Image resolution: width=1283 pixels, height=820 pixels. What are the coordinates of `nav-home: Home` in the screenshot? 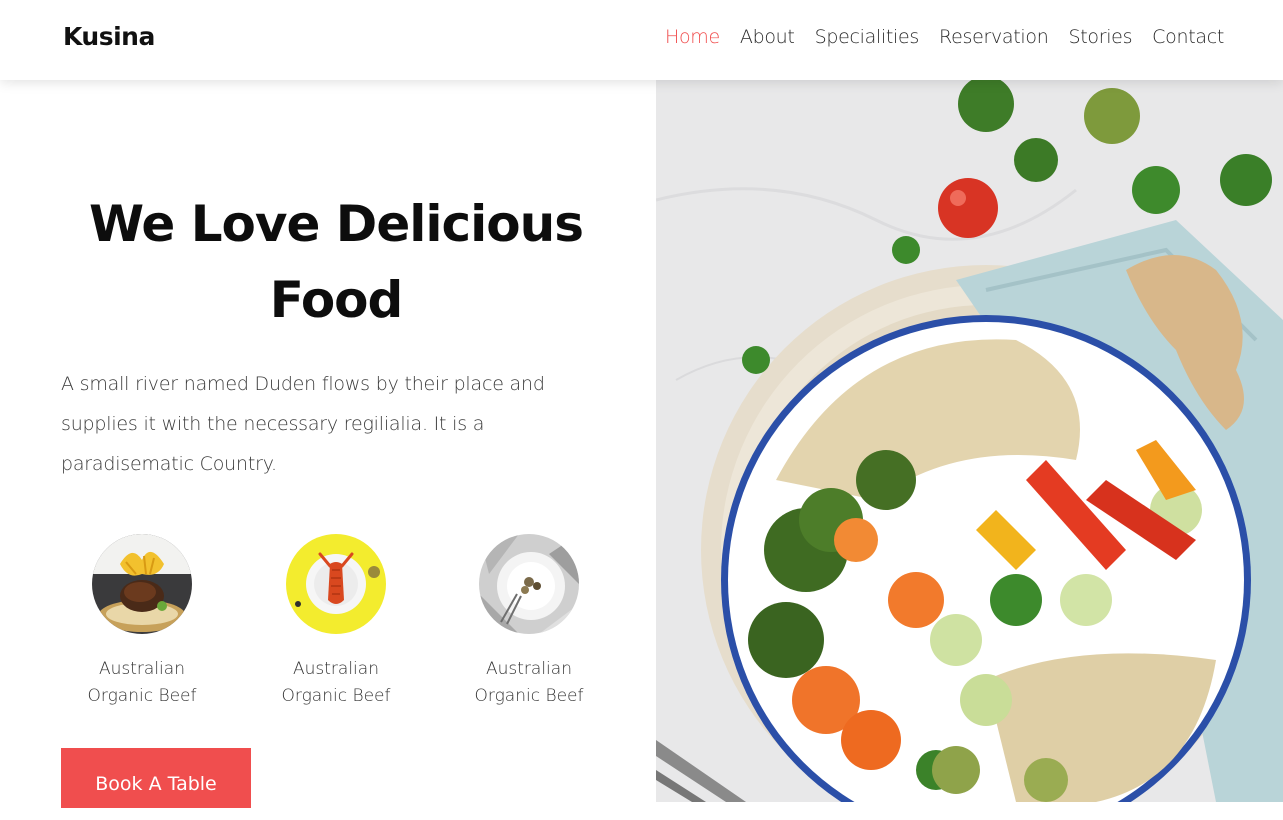 It's located at (692, 37).